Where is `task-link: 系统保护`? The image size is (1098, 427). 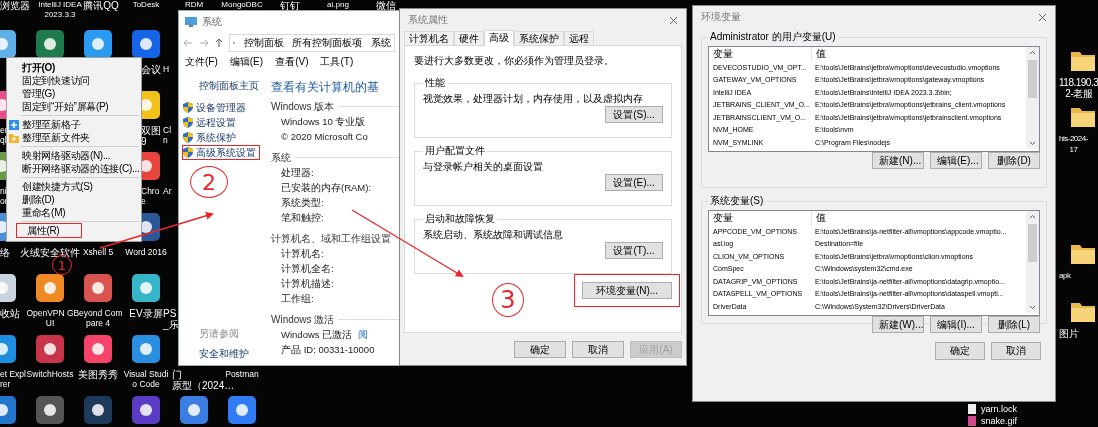
task-link: 系统保护 is located at coordinates (211, 137).